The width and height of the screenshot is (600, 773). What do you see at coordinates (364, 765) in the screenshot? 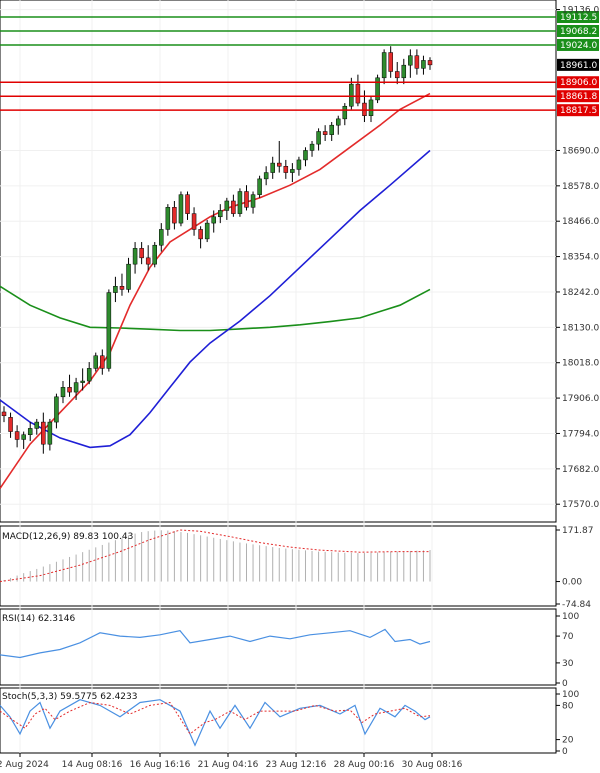
I see `x-tick-label: 28 Aug 00:16` at bounding box center [364, 765].